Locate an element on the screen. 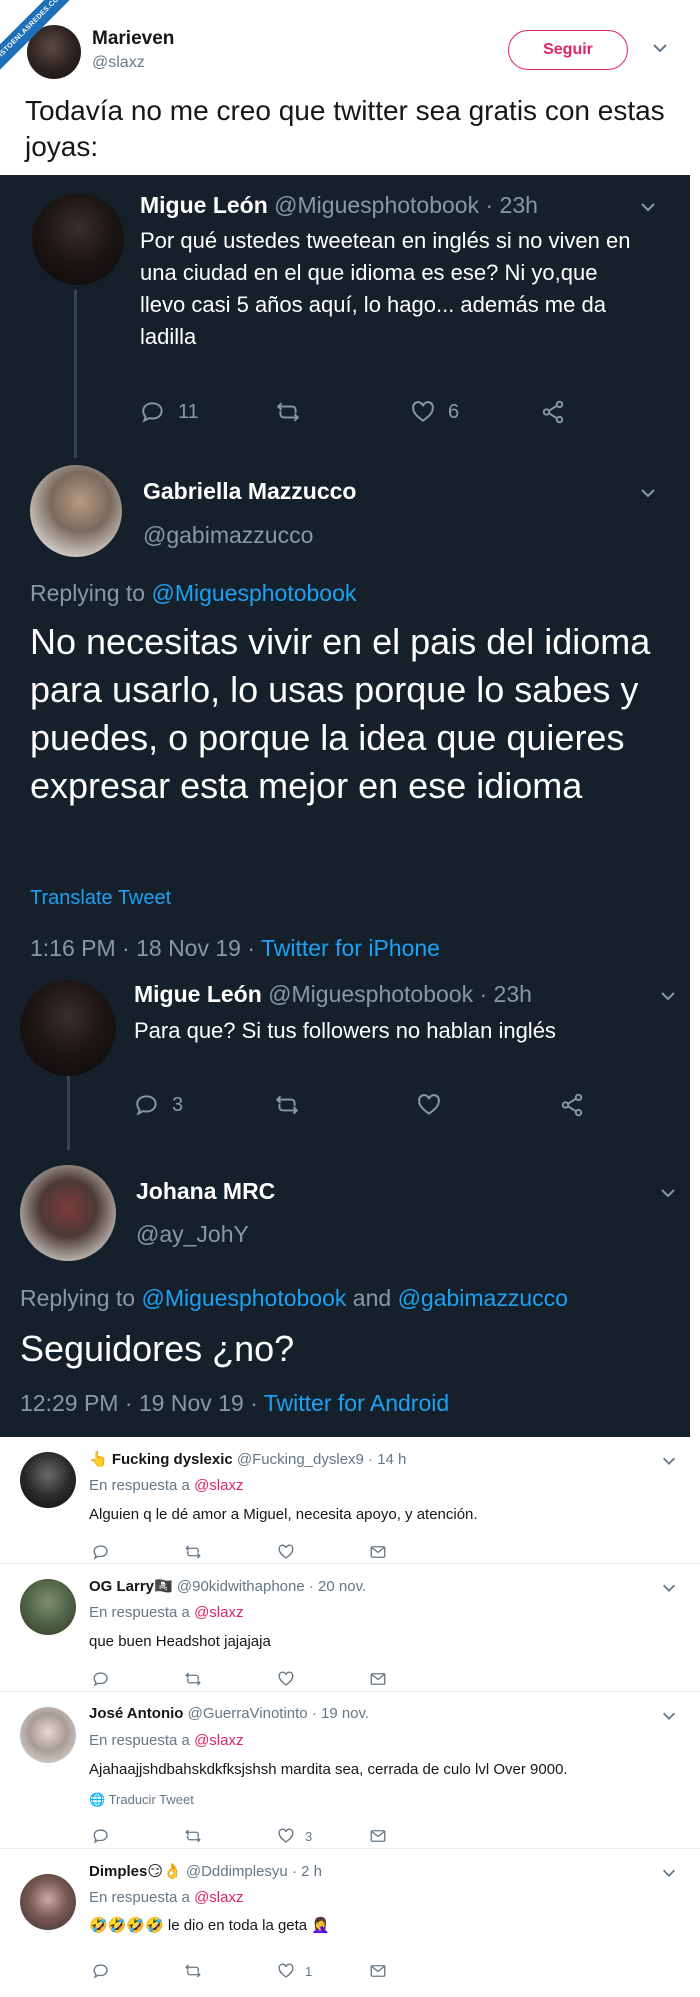  author-name: Dimples😏👌 is located at coordinates (135, 1871).